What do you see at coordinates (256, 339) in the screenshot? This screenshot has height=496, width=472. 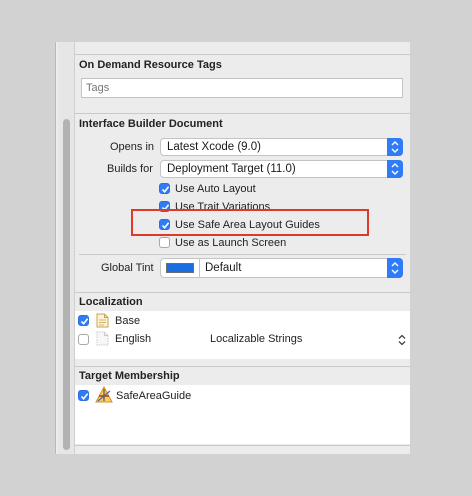 I see `english-type-popup: Localizable Strings` at bounding box center [256, 339].